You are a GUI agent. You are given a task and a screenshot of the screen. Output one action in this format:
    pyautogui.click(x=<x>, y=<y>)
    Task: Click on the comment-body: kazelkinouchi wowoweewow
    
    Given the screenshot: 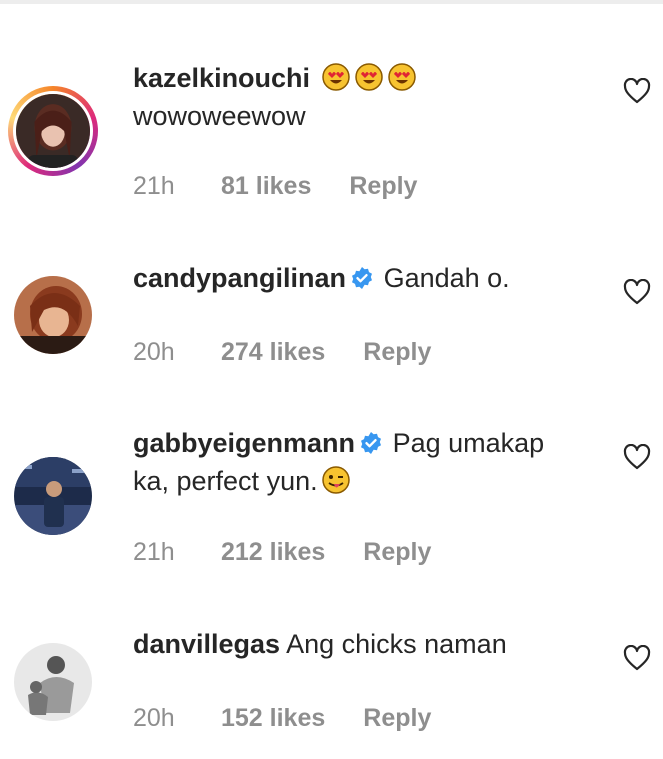 What is the action you would take?
    pyautogui.click(x=353, y=97)
    